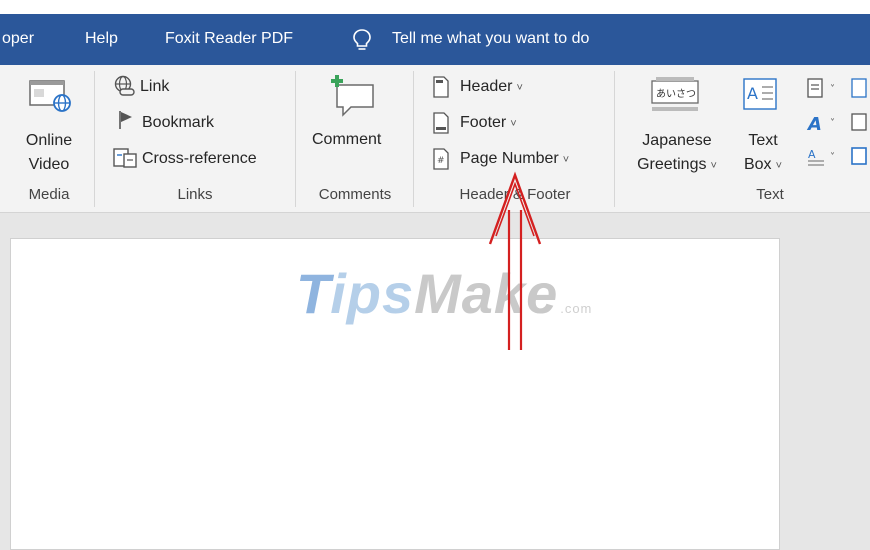  What do you see at coordinates (486, 86) in the screenshot?
I see `header-label: Header` at bounding box center [486, 86].